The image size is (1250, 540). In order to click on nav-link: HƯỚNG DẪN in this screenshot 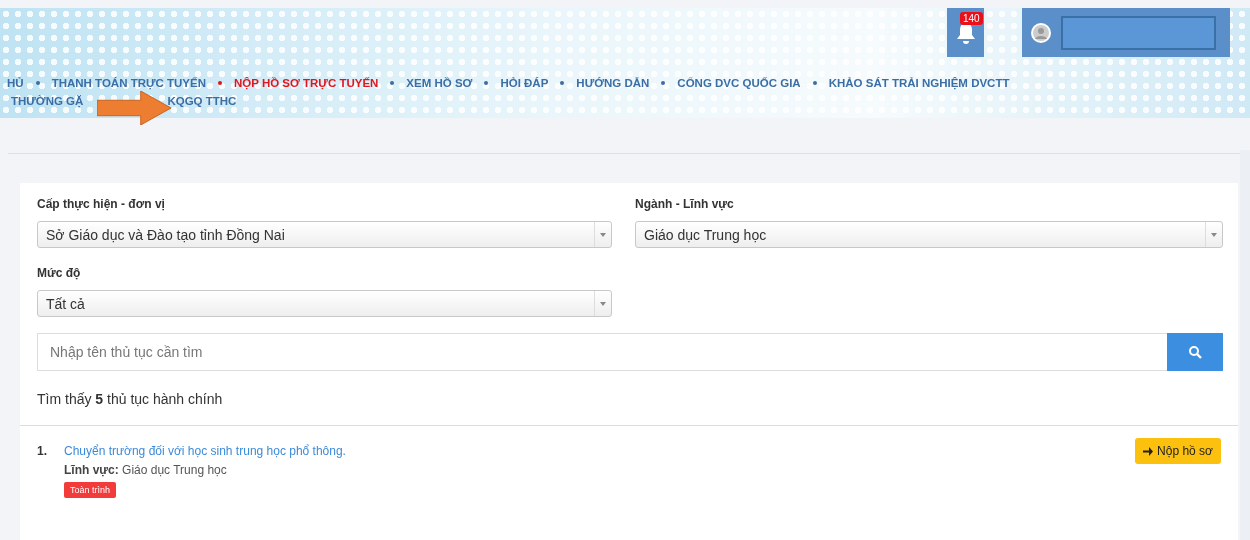, I will do `click(613, 83)`.